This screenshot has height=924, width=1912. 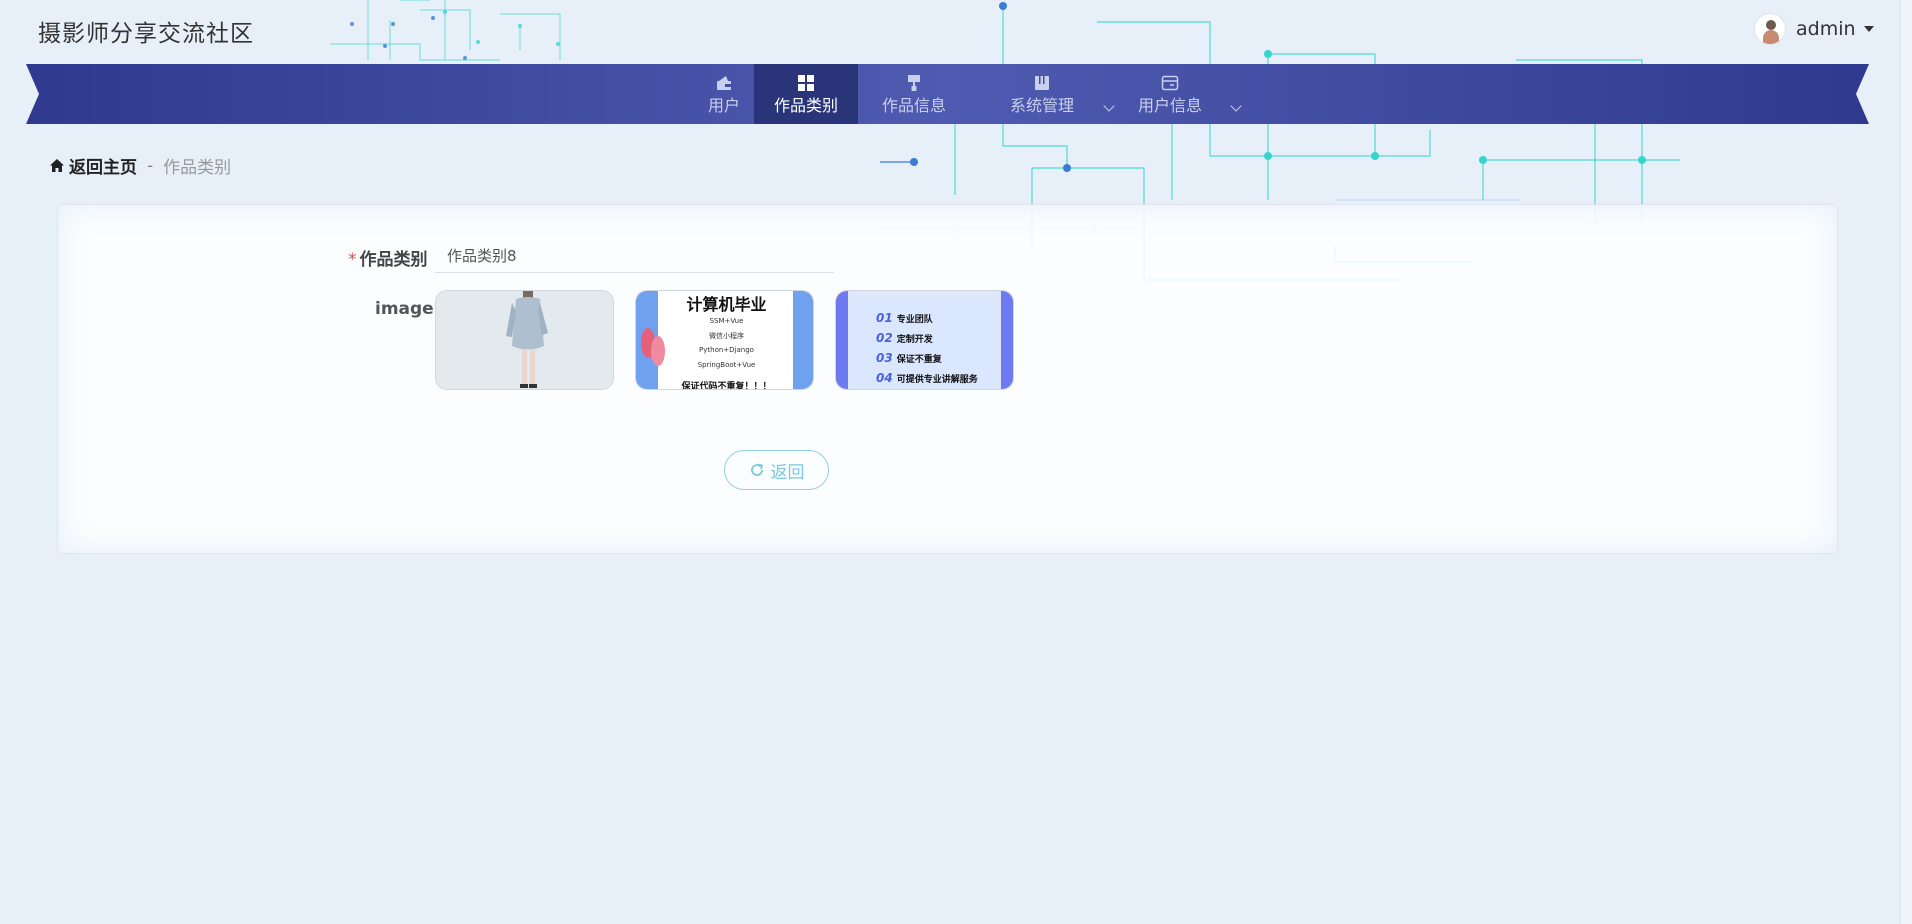 What do you see at coordinates (1826, 29) in the screenshot?
I see `user-name: admin` at bounding box center [1826, 29].